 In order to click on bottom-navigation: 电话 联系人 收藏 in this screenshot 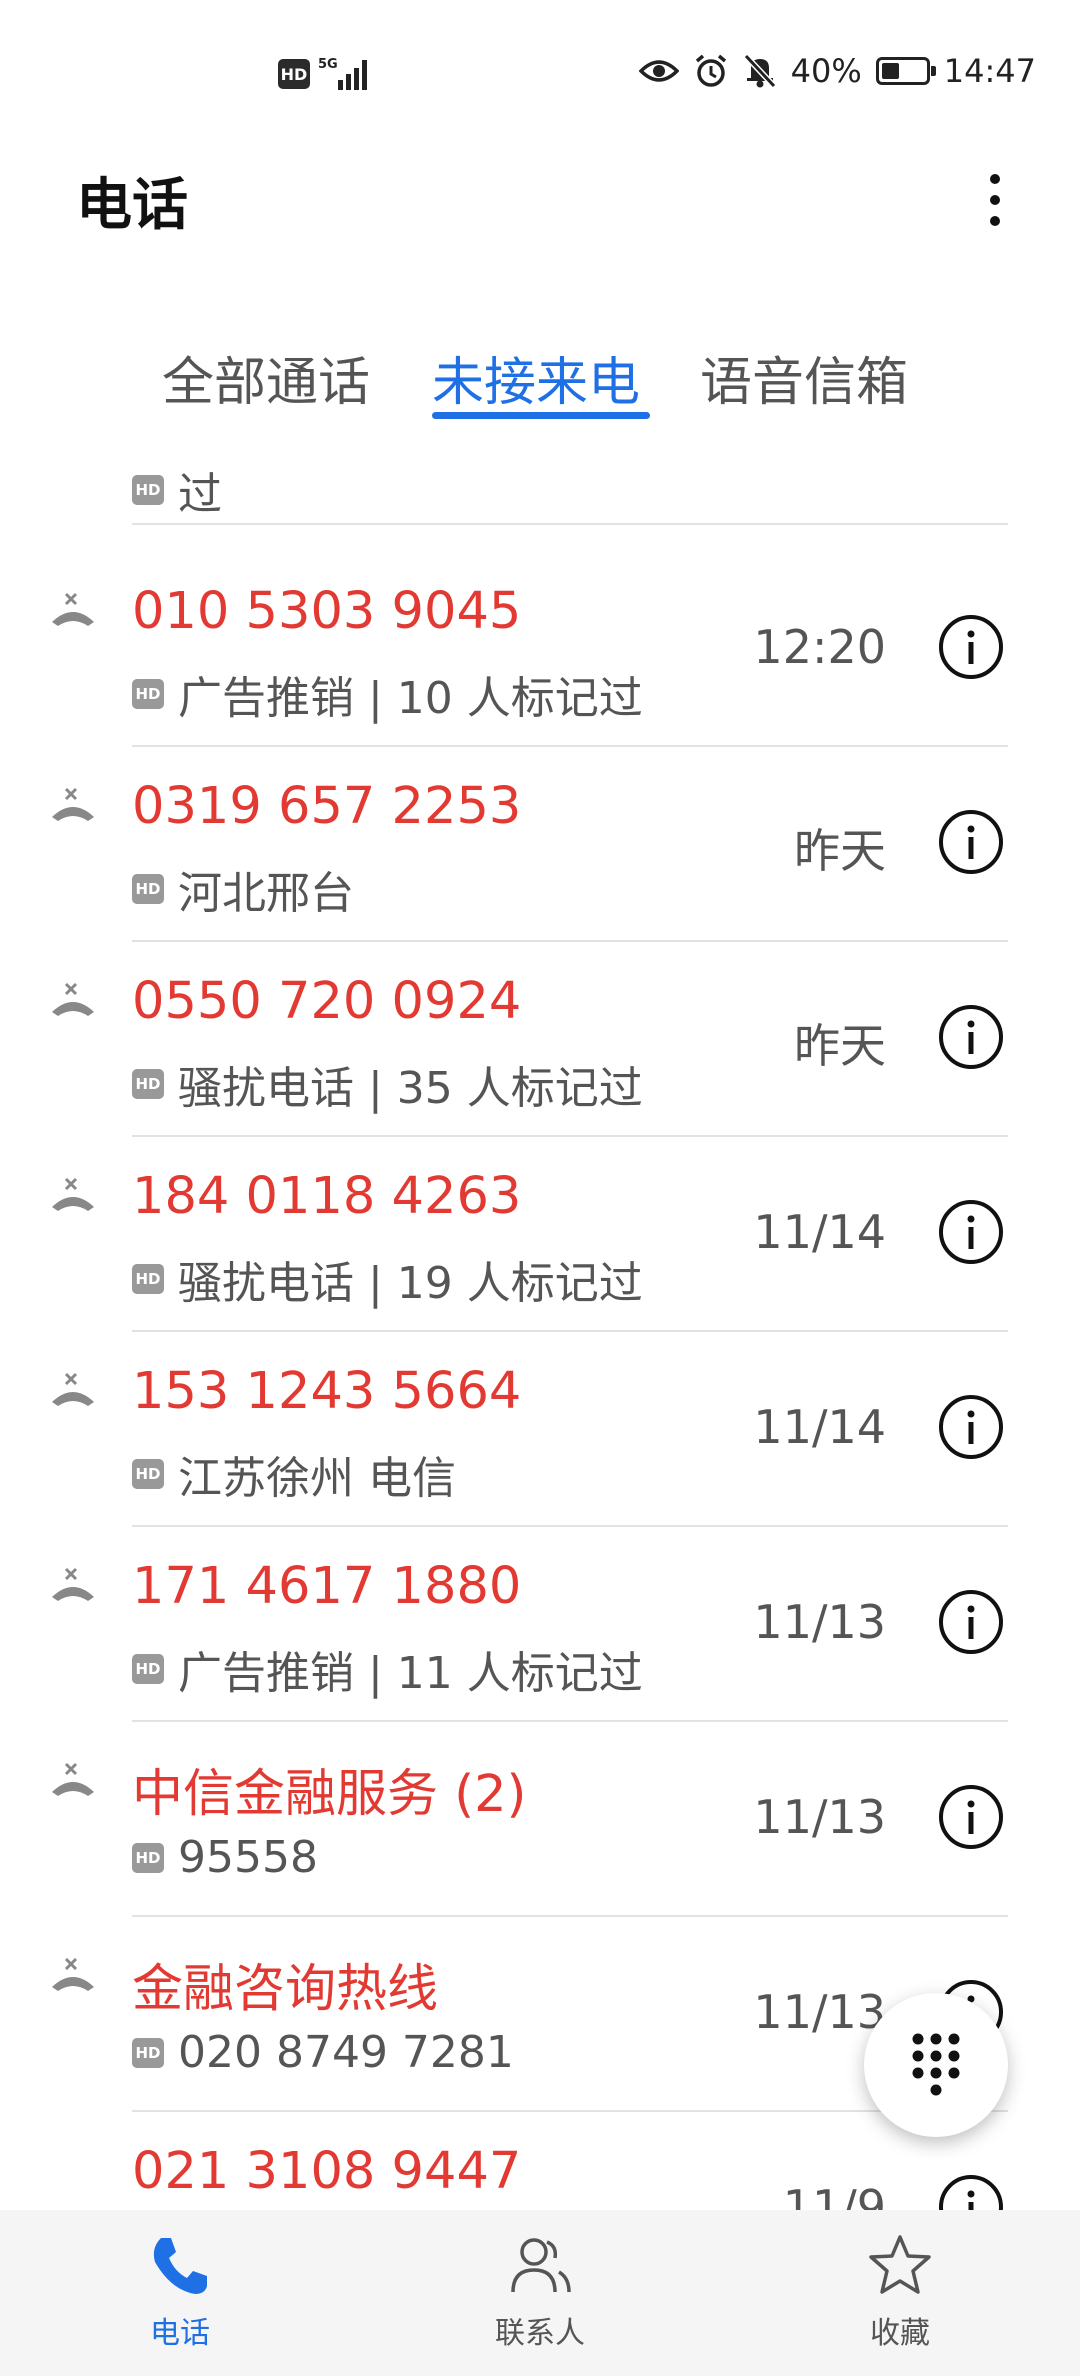, I will do `click(540, 2293)`.